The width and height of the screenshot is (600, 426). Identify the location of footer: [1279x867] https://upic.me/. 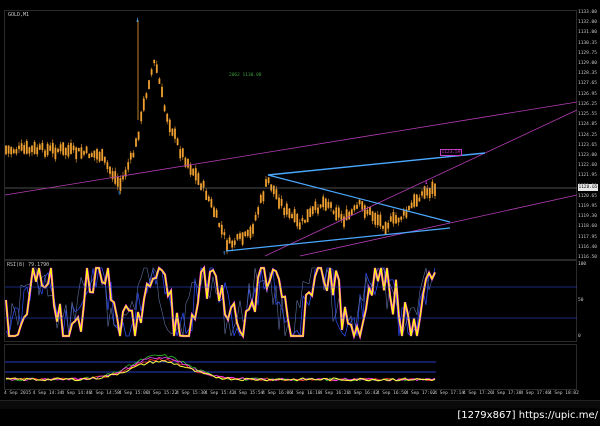
(300, 413).